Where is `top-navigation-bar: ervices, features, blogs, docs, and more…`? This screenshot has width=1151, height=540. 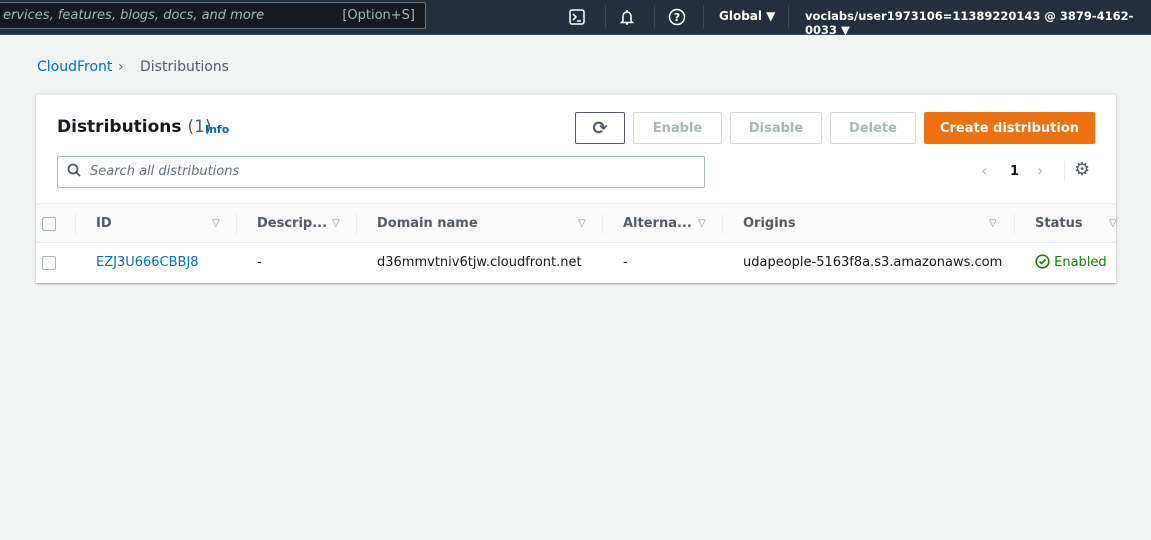
top-navigation-bar: ervices, features, blogs, docs, and more… is located at coordinates (575, 18).